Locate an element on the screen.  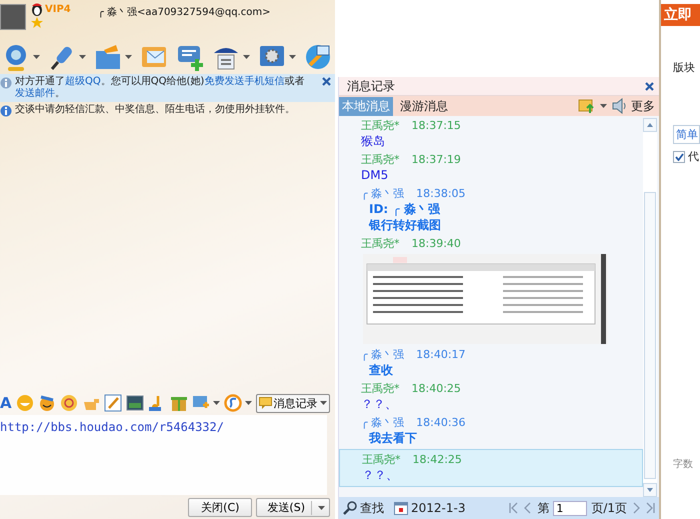
checkbox is located at coordinates (679, 156).